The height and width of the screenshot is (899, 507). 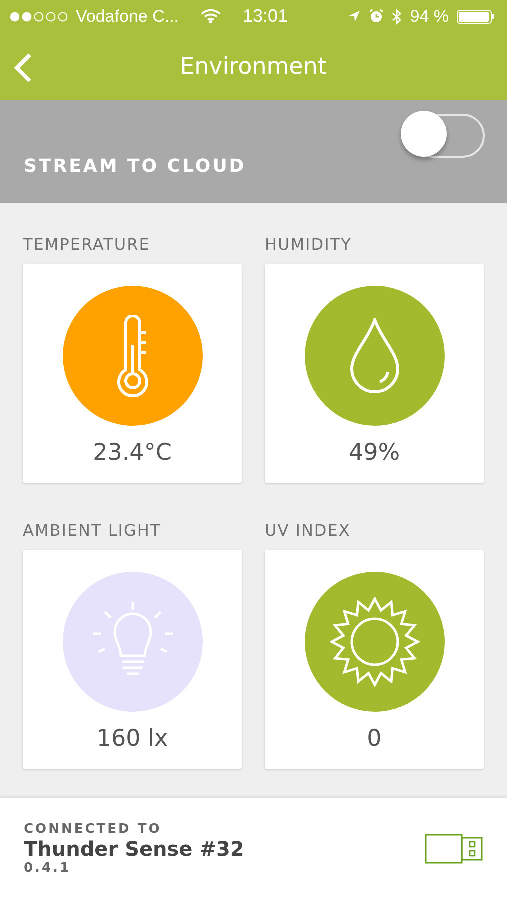 I want to click on water-drop-icon, so click(x=375, y=356).